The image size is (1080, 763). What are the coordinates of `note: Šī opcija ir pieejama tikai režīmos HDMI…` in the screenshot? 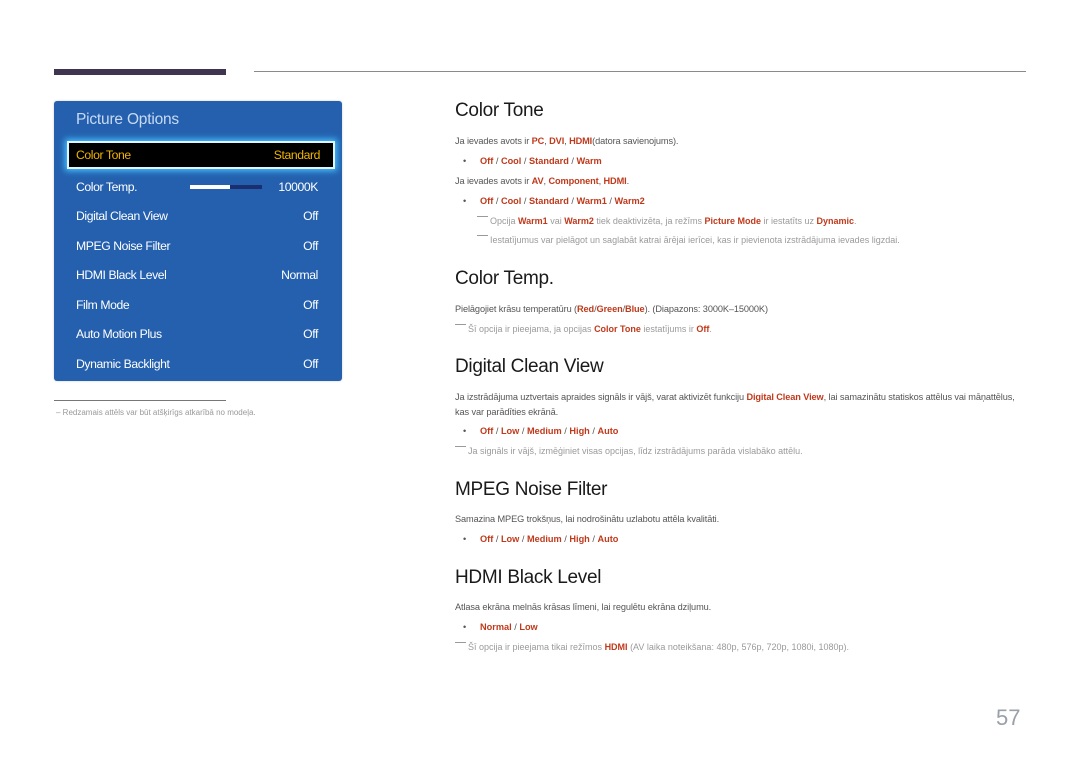 It's located at (652, 647).